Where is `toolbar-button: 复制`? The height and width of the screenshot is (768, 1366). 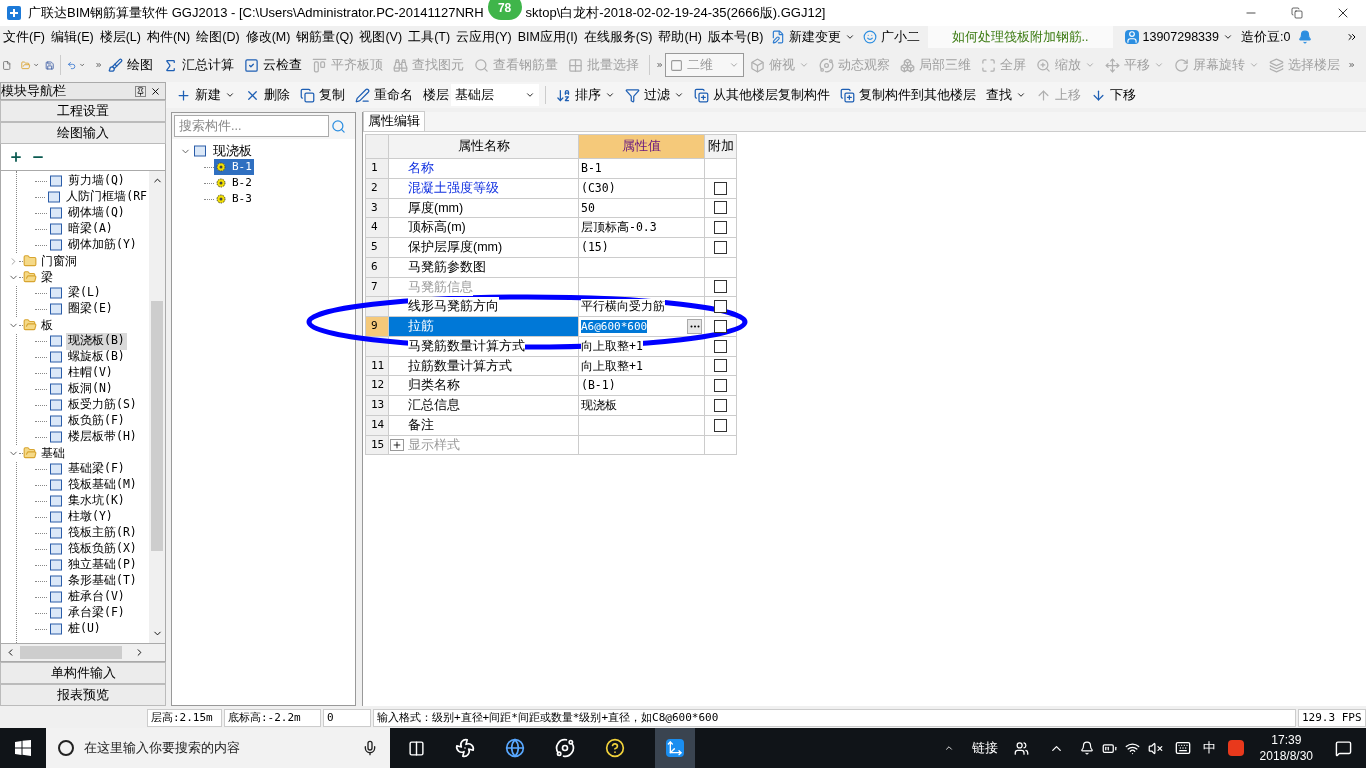
toolbar-button: 复制 is located at coordinates (322, 95).